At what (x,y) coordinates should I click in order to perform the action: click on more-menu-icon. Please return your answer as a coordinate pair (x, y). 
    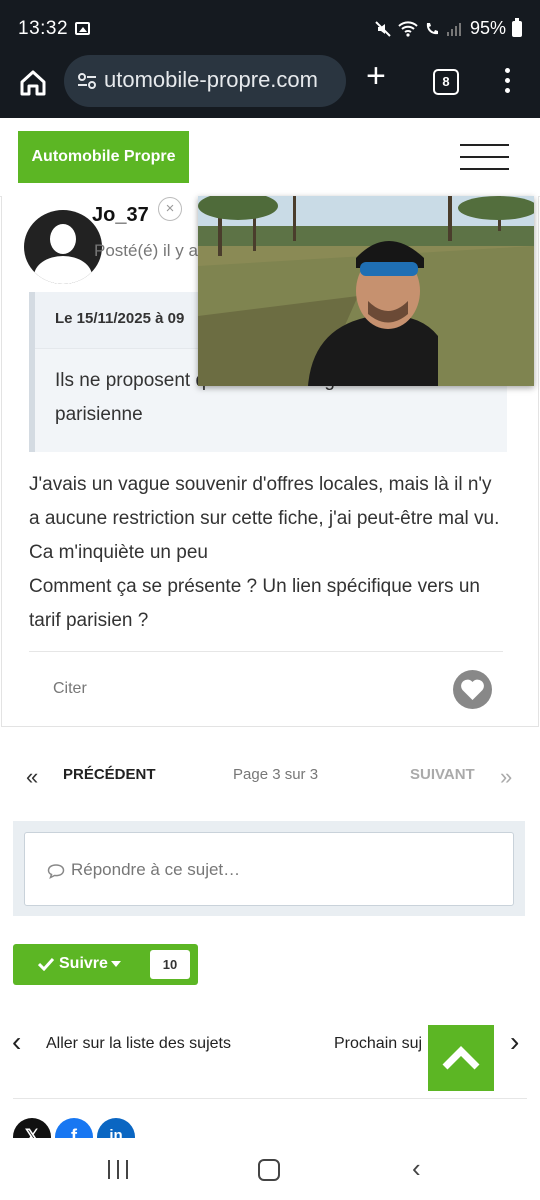
    Looking at the image, I should click on (508, 83).